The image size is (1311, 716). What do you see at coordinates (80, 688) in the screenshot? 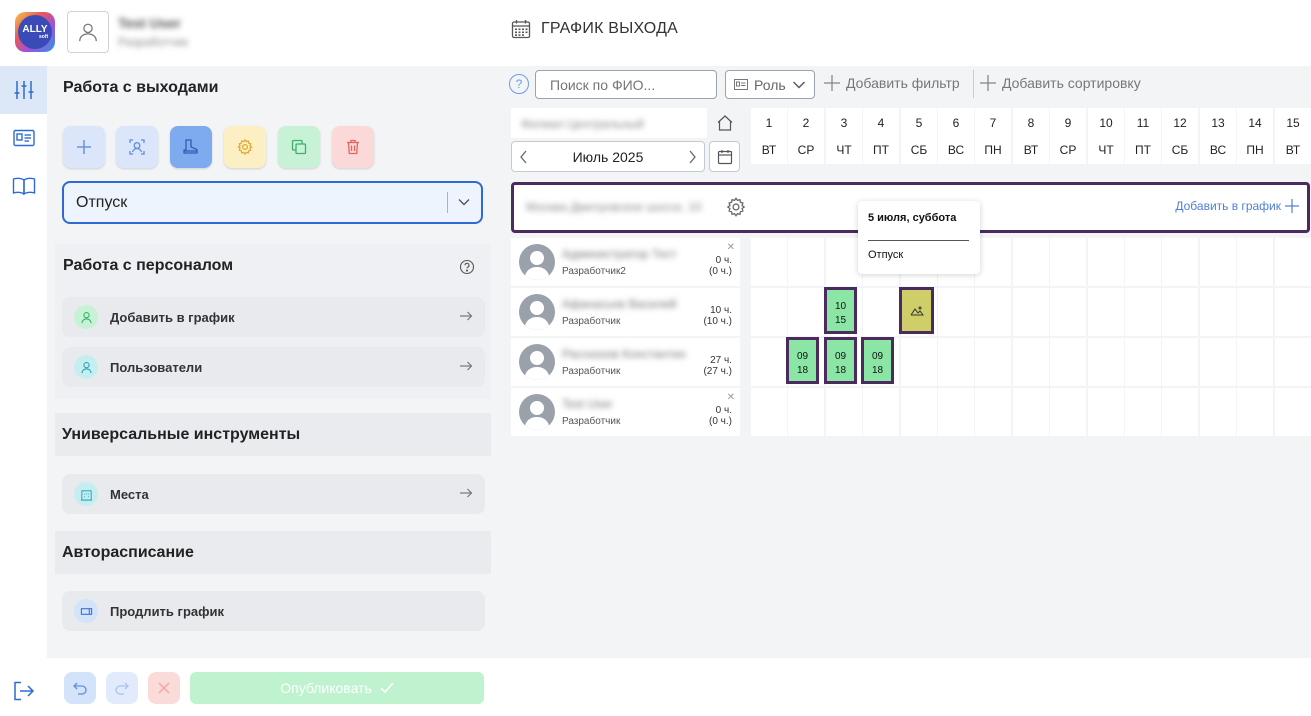
I see `undo-button` at bounding box center [80, 688].